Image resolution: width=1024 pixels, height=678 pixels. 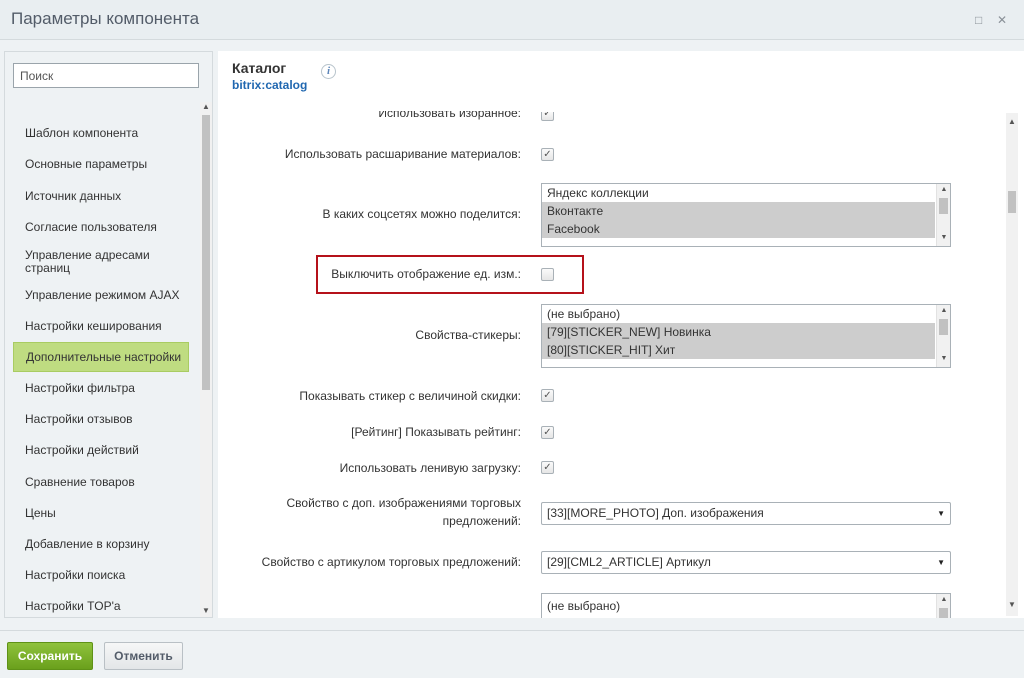 I want to click on dialog-footer: Сохранить Отменить, so click(x=512, y=654).